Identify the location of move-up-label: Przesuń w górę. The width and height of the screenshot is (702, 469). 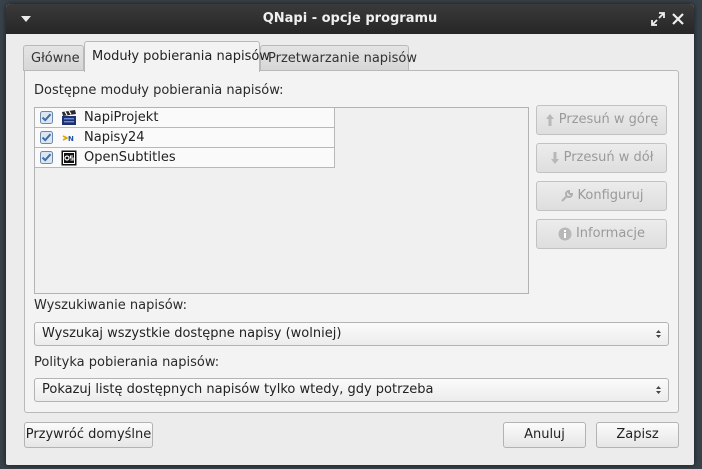
(608, 119).